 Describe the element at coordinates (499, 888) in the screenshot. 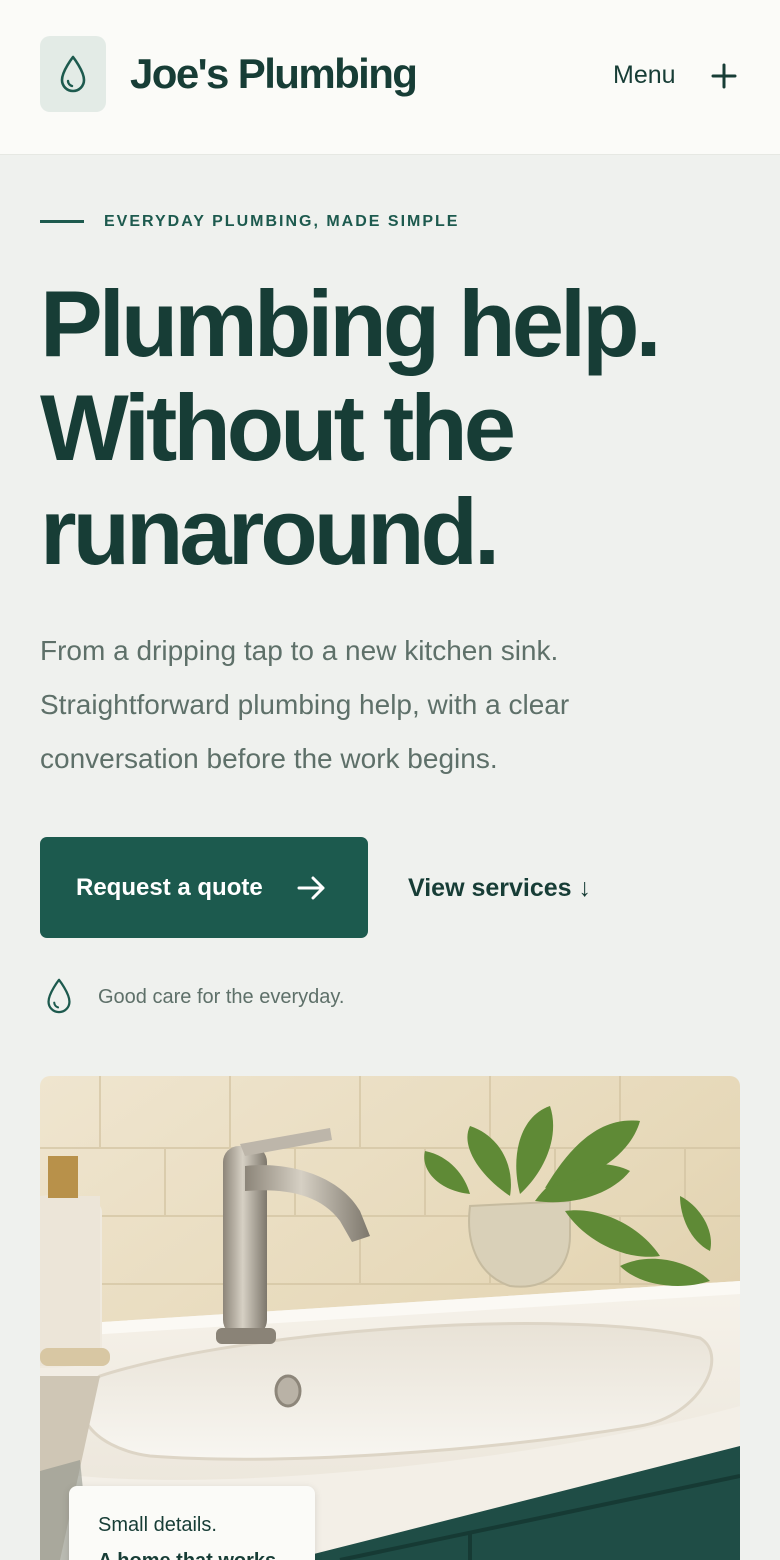

I see `view-services-link: View services ↓` at that location.